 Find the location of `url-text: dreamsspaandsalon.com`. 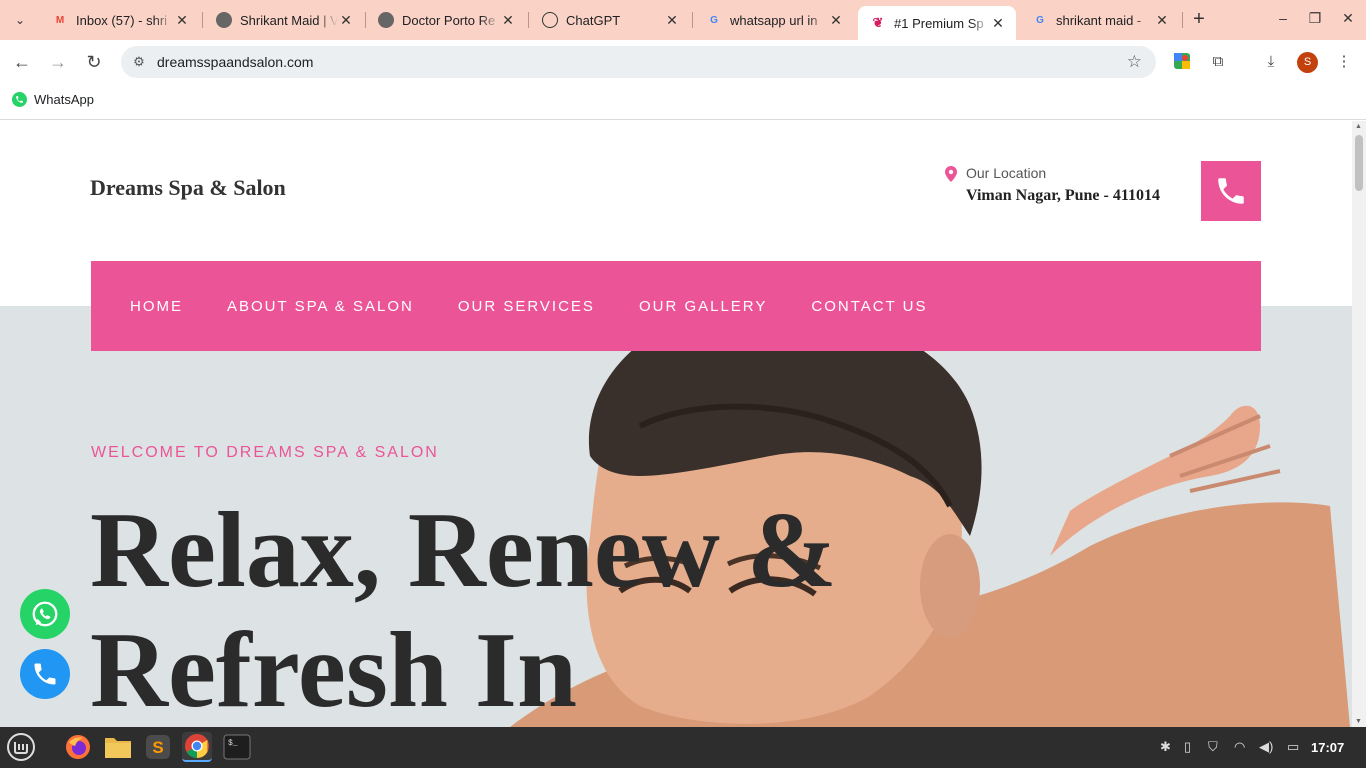

url-text: dreamsspaandsalon.com is located at coordinates (235, 62).